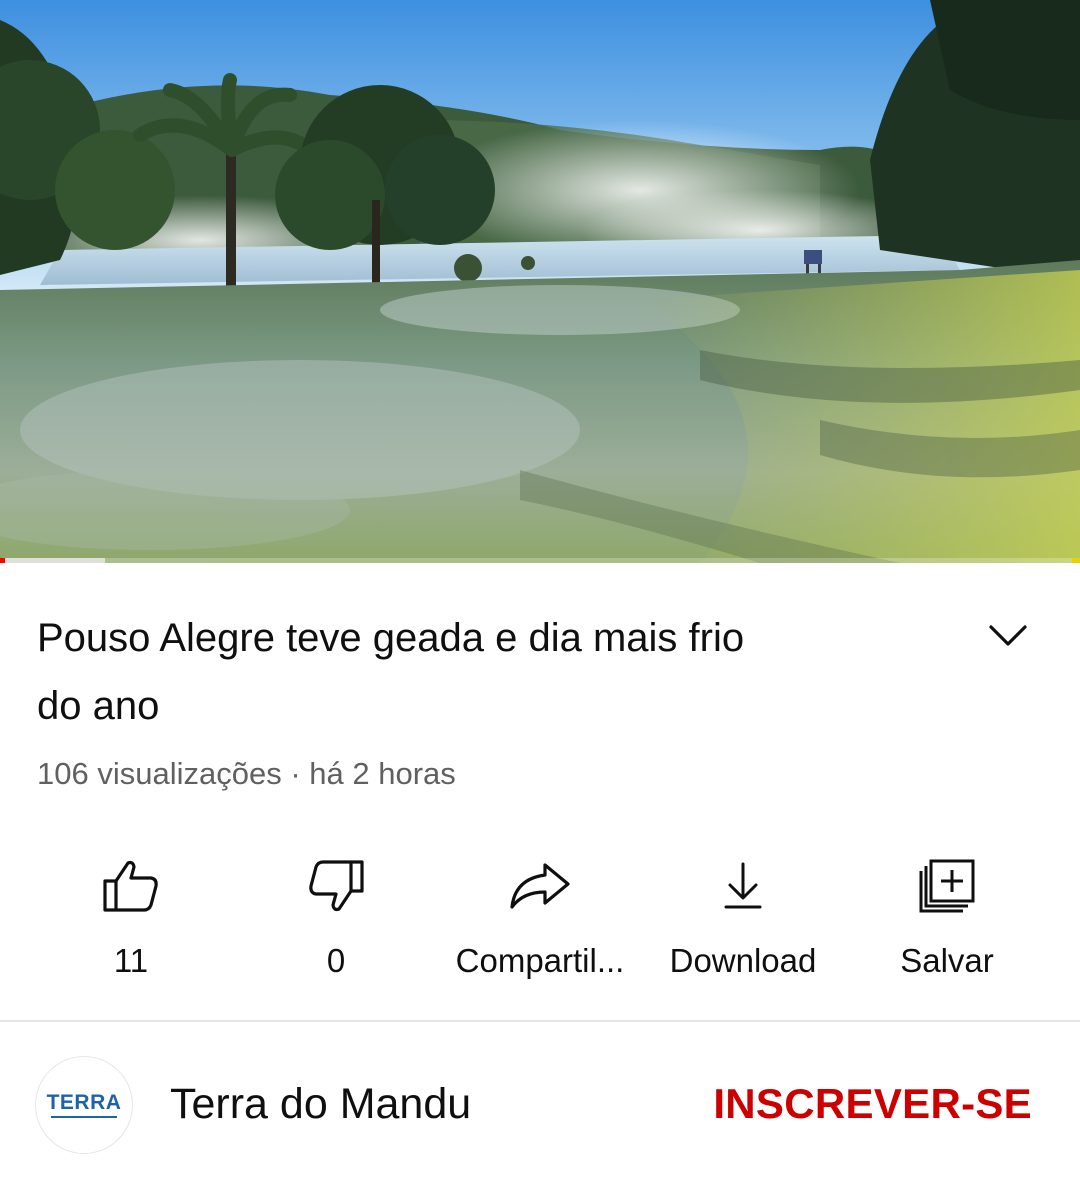 The width and height of the screenshot is (1080, 1179). I want to click on progress-end-marker, so click(1076, 560).